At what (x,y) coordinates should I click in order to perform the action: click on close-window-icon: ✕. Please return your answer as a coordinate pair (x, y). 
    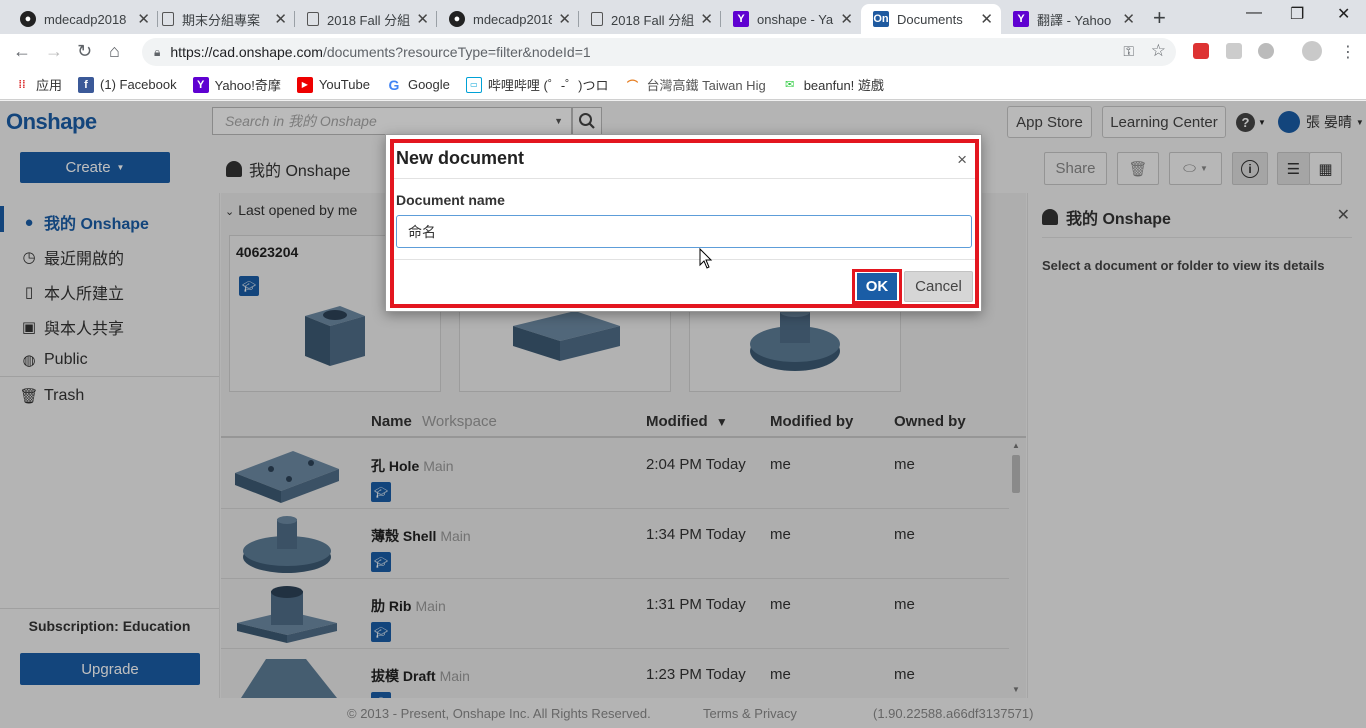
    Looking at the image, I should click on (1343, 14).